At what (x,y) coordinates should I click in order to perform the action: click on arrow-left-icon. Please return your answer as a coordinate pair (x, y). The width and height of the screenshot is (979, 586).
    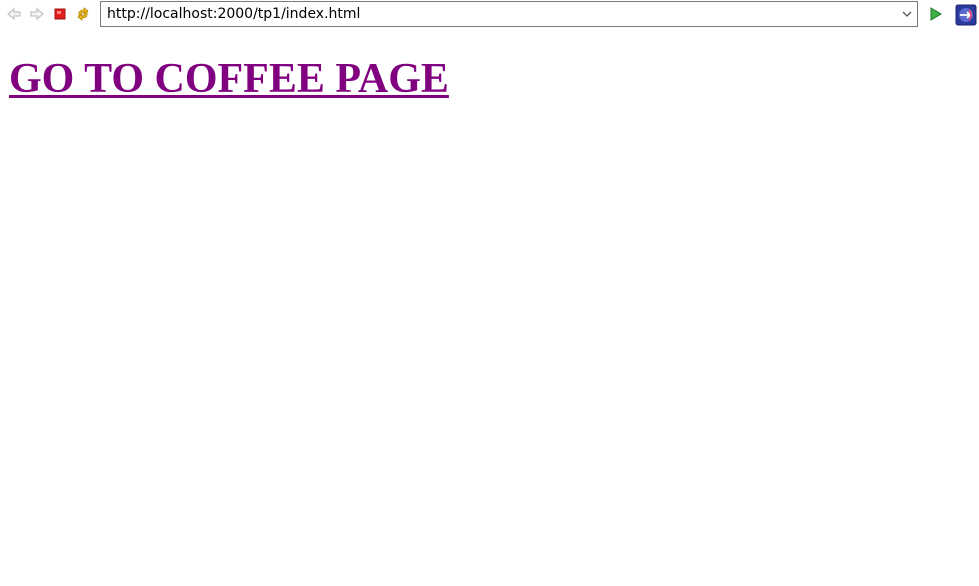
    Looking at the image, I should click on (14, 14).